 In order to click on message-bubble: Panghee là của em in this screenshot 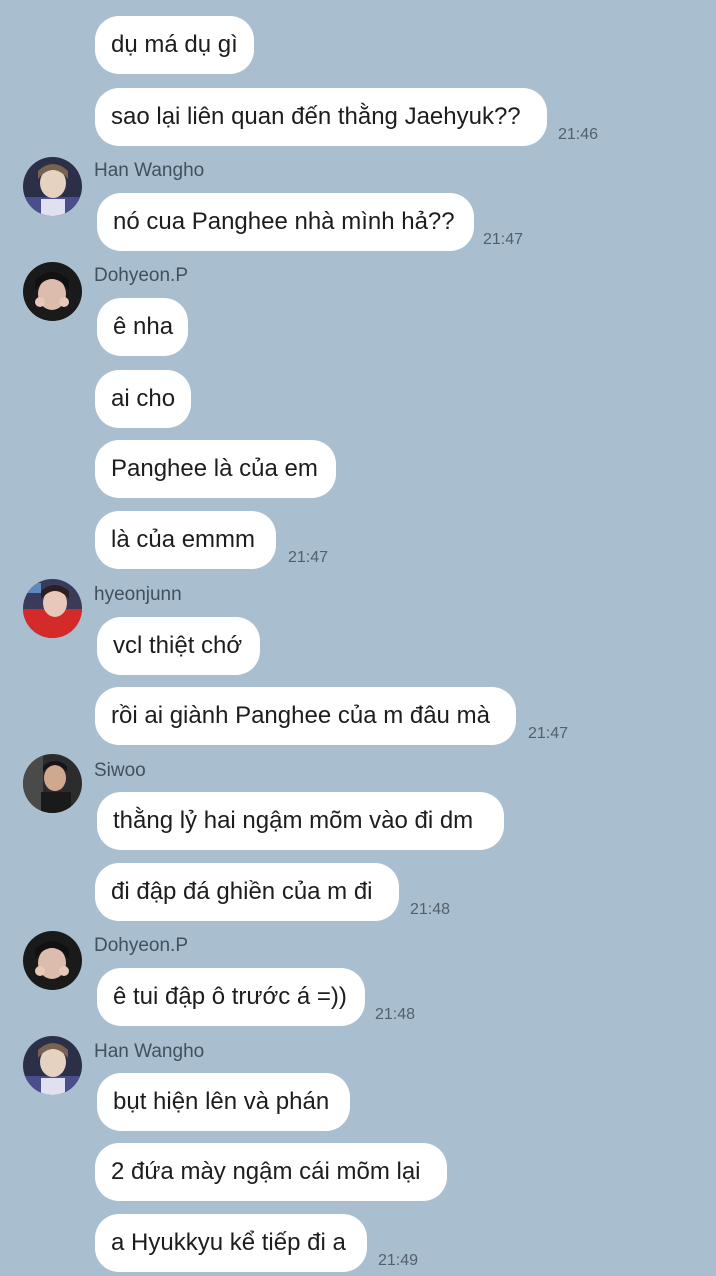, I will do `click(215, 469)`.